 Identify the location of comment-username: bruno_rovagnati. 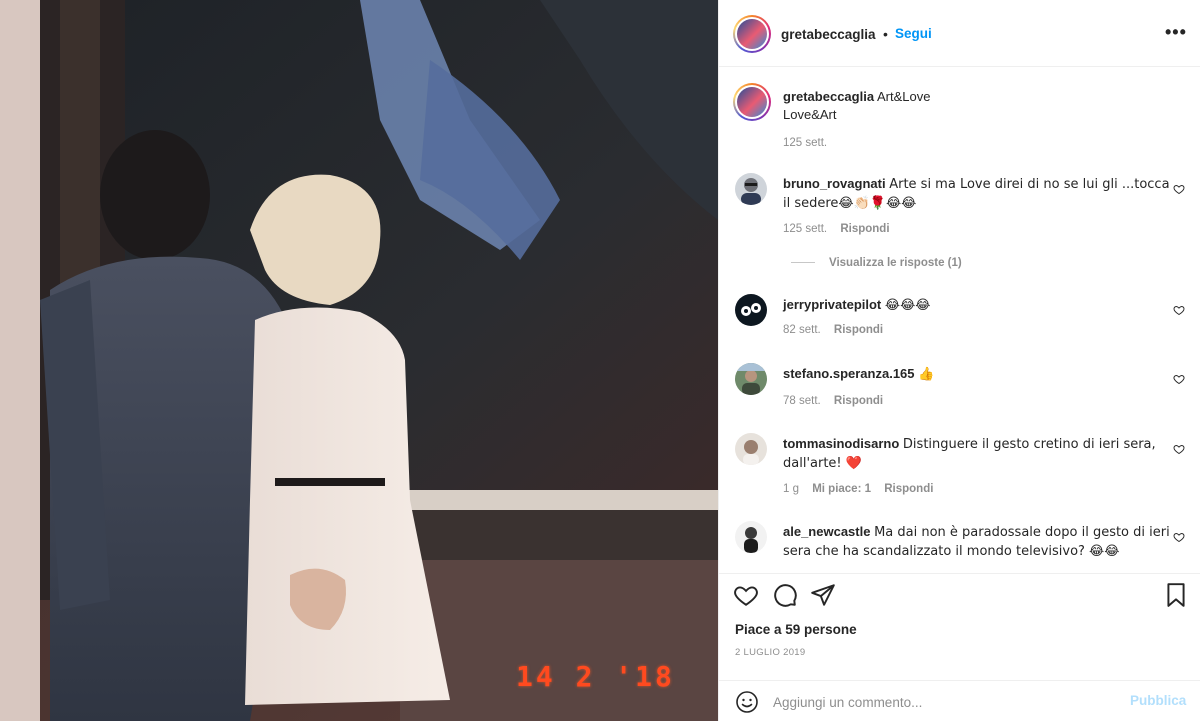
(834, 183).